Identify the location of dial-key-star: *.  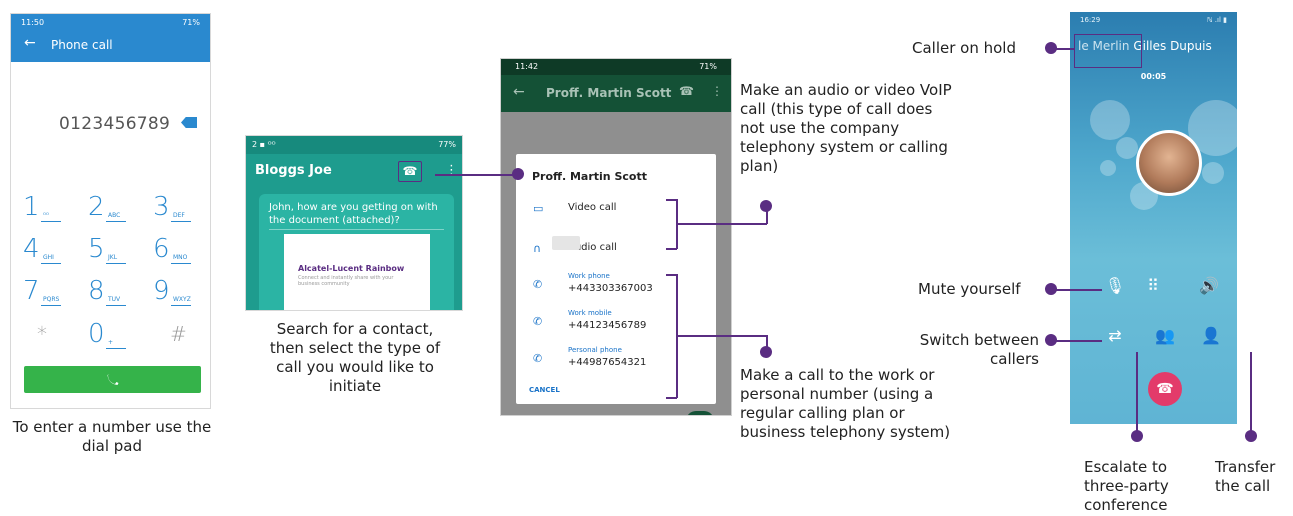
(63, 334).